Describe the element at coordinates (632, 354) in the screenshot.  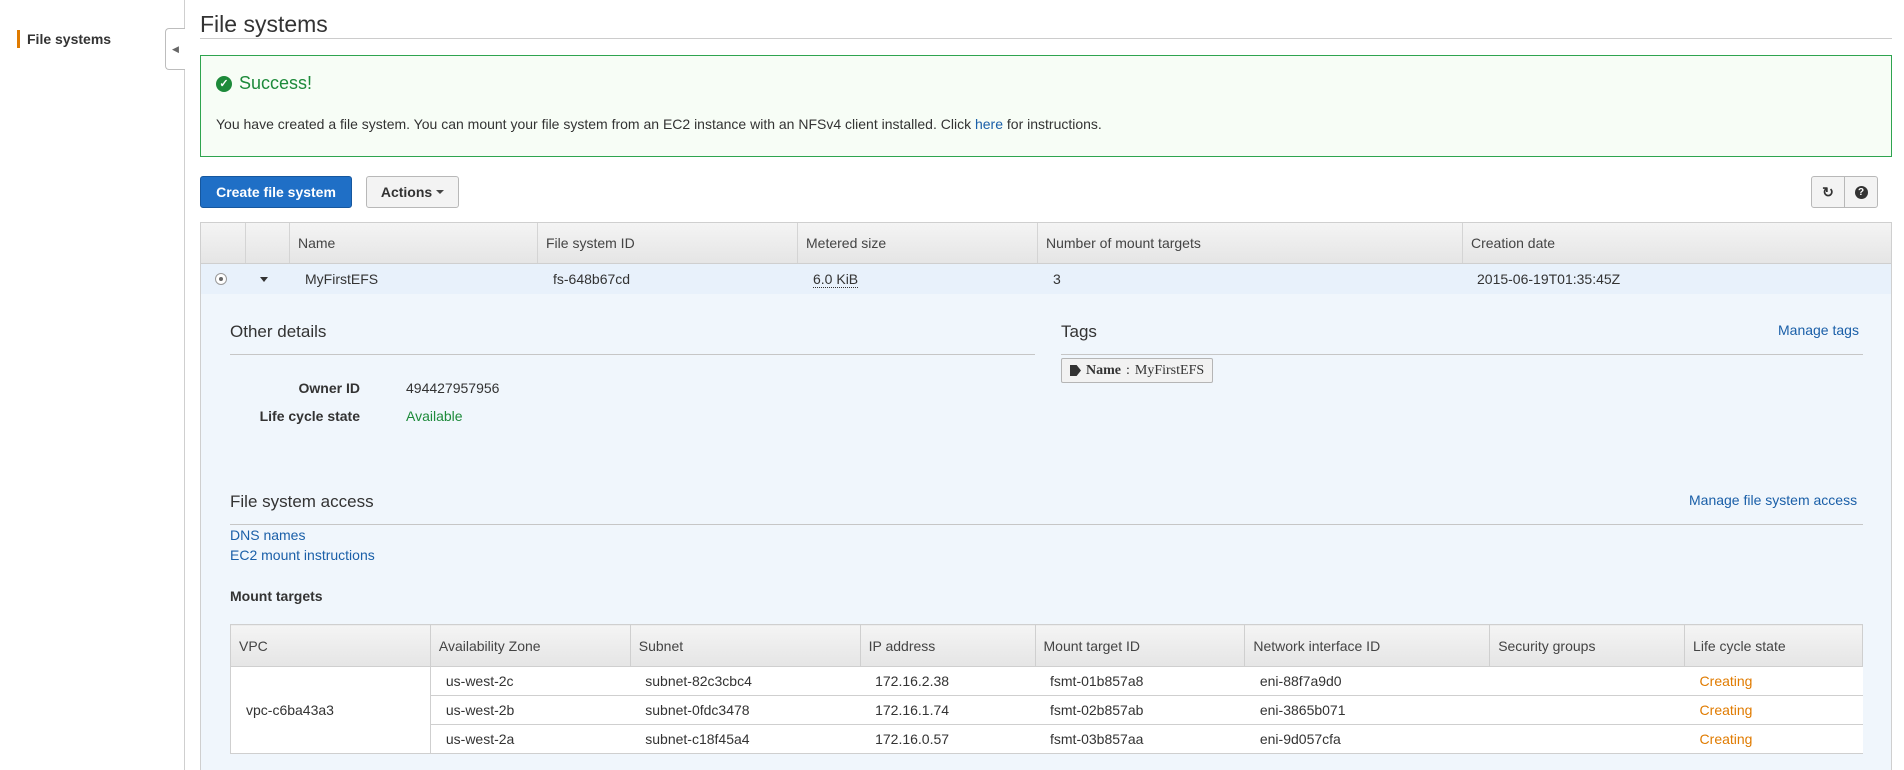
I see `other-details-divider` at that location.